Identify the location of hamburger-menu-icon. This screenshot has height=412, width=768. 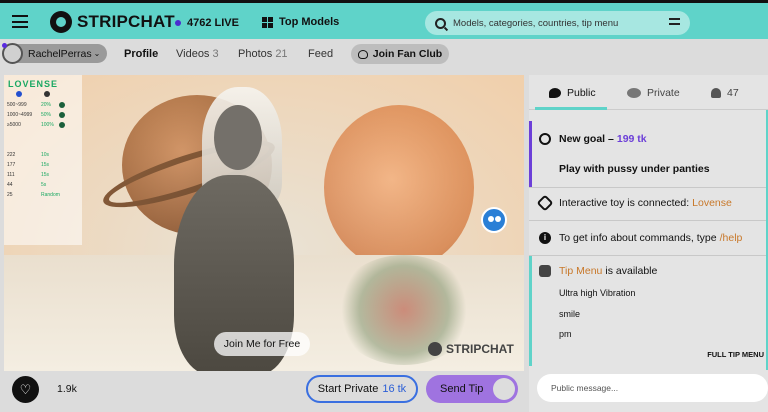
(20, 21).